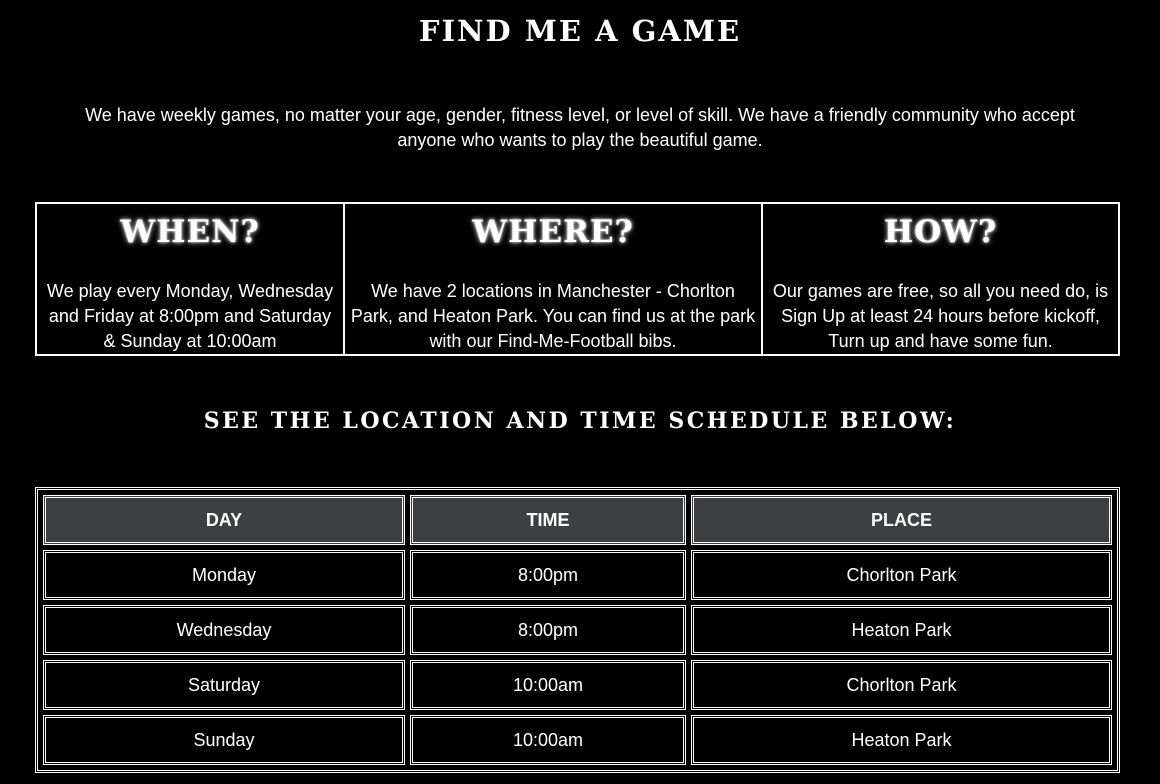  I want to click on header-place: PLACE, so click(901, 520).